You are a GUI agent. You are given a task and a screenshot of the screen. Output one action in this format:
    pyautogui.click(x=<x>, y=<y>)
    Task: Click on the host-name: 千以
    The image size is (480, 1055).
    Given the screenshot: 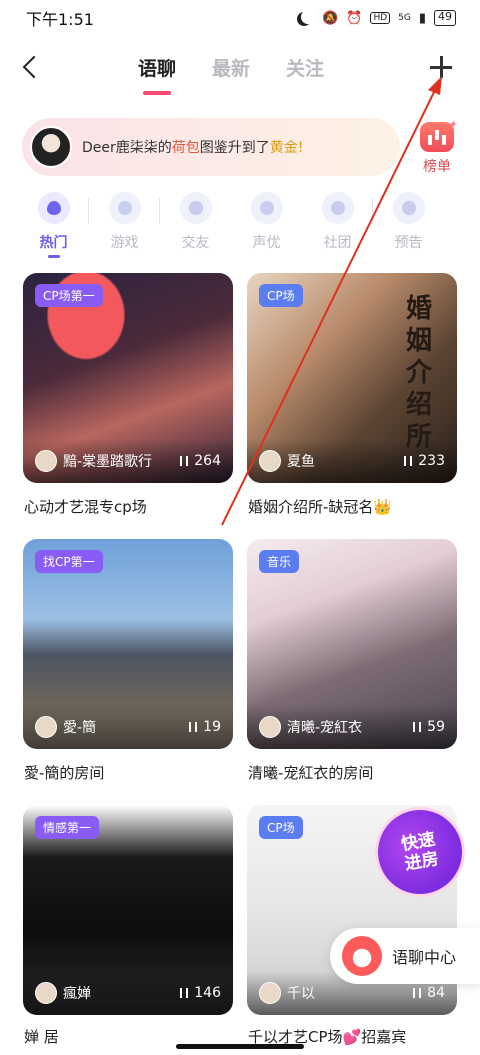 What is the action you would take?
    pyautogui.click(x=301, y=994)
    